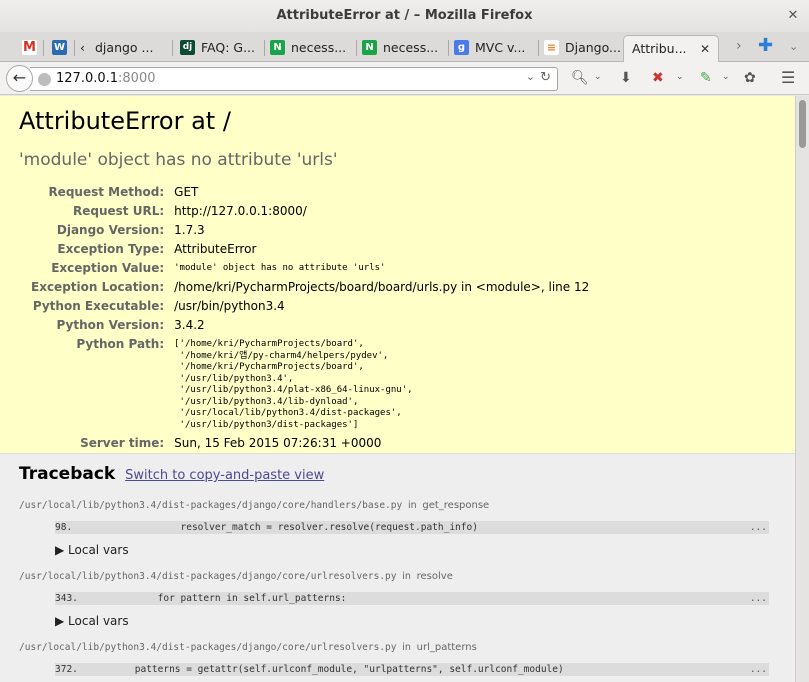 The image size is (809, 682). I want to click on close-tab-icon: ✕, so click(705, 49).